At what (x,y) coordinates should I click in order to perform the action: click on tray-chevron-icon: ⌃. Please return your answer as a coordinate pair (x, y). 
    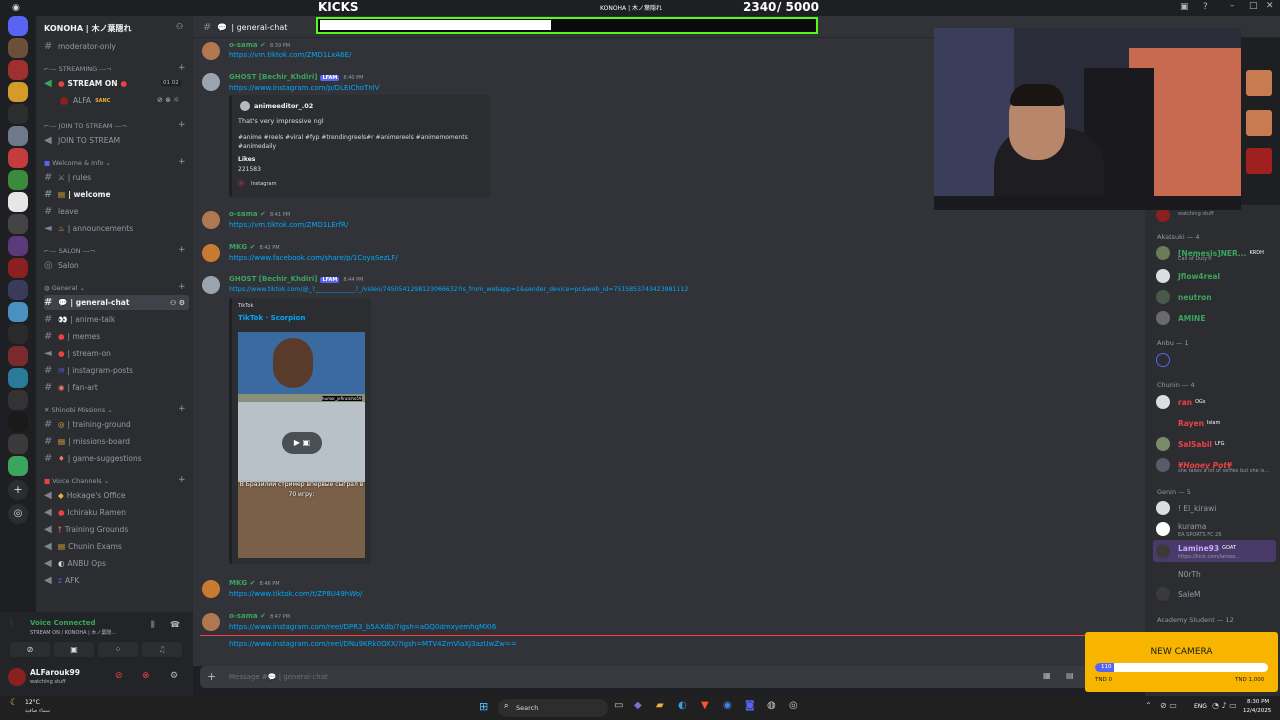
    Looking at the image, I should click on (1148, 705).